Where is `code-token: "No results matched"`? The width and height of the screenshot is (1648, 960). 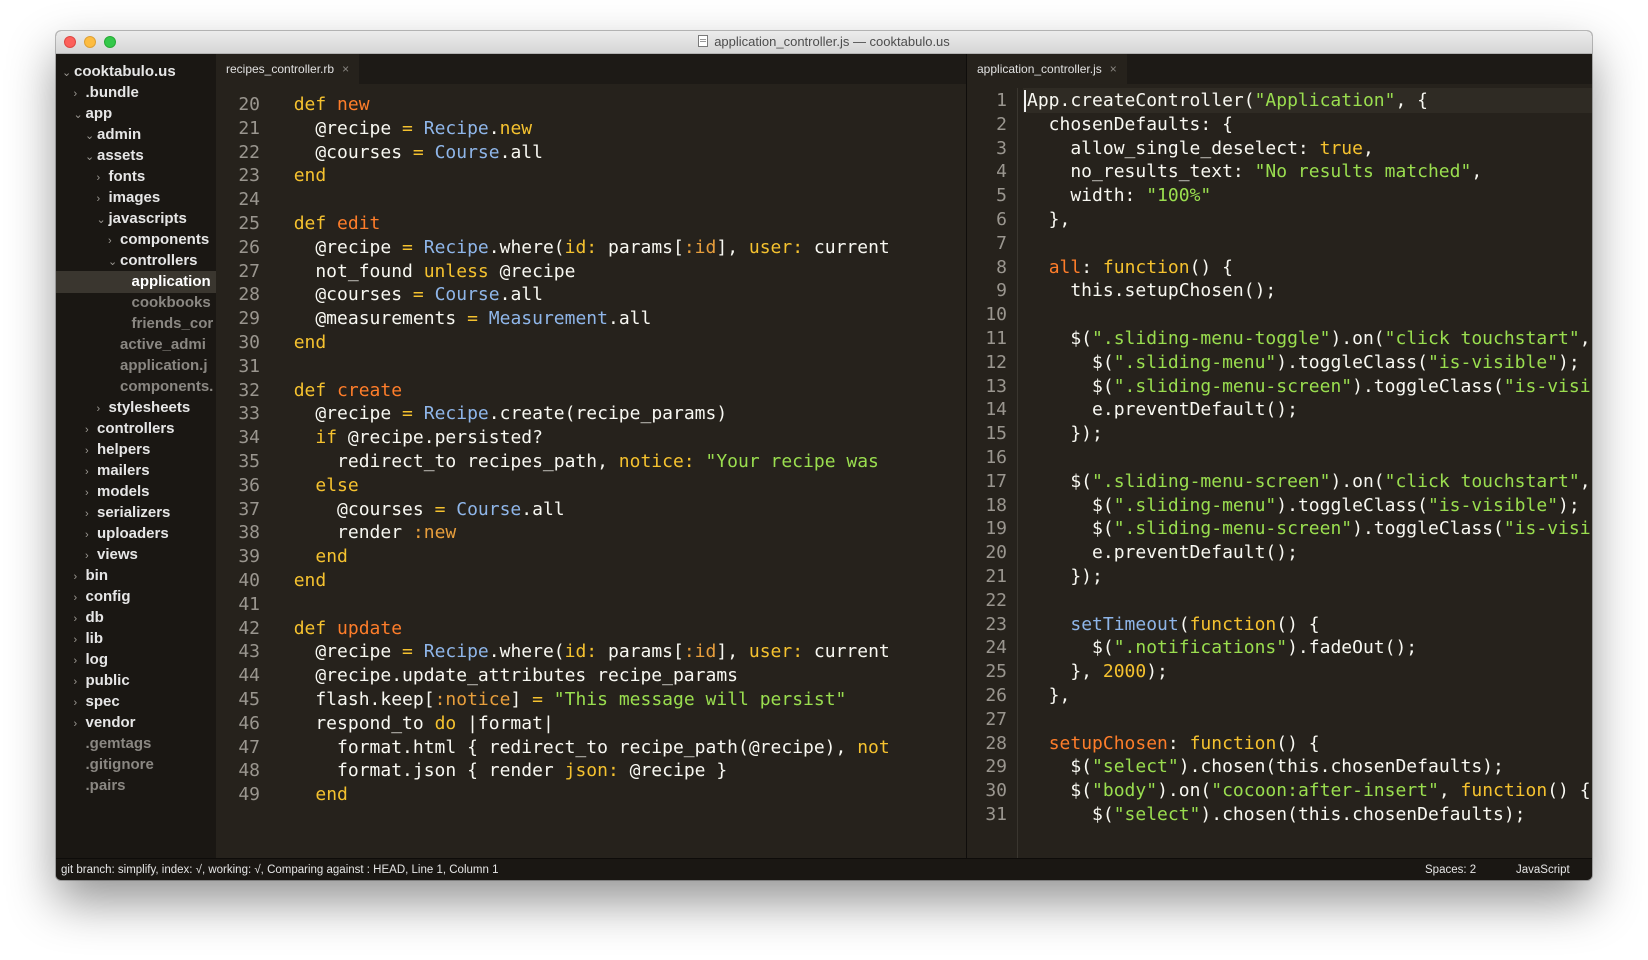
code-token: "No results matched" is located at coordinates (1363, 172).